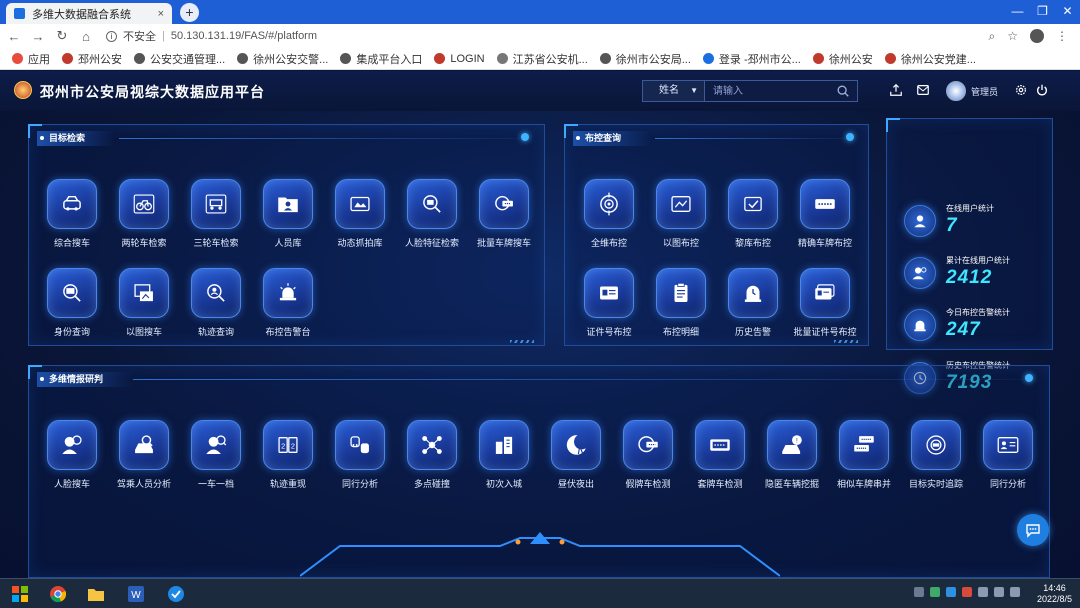 The image size is (1080, 608). Describe the element at coordinates (1029, 378) in the screenshot. I see `panel-indicator-icon` at that location.